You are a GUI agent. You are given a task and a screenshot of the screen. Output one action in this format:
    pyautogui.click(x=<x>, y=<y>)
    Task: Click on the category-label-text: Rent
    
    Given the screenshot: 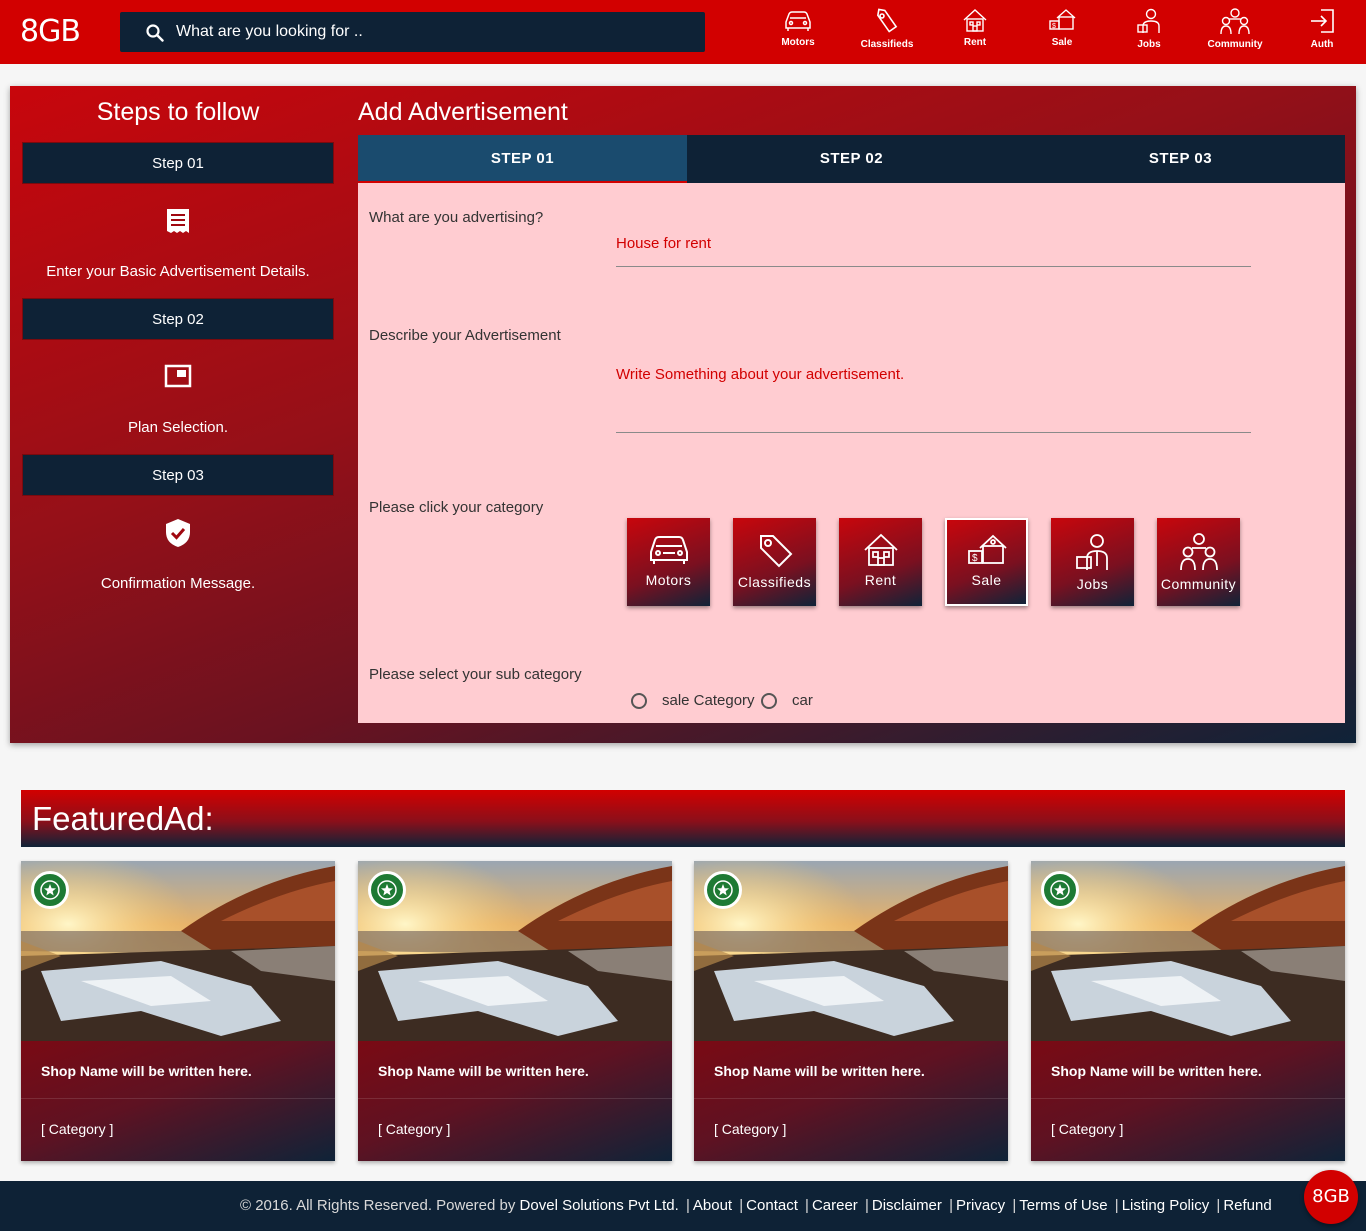 What is the action you would take?
    pyautogui.click(x=880, y=580)
    